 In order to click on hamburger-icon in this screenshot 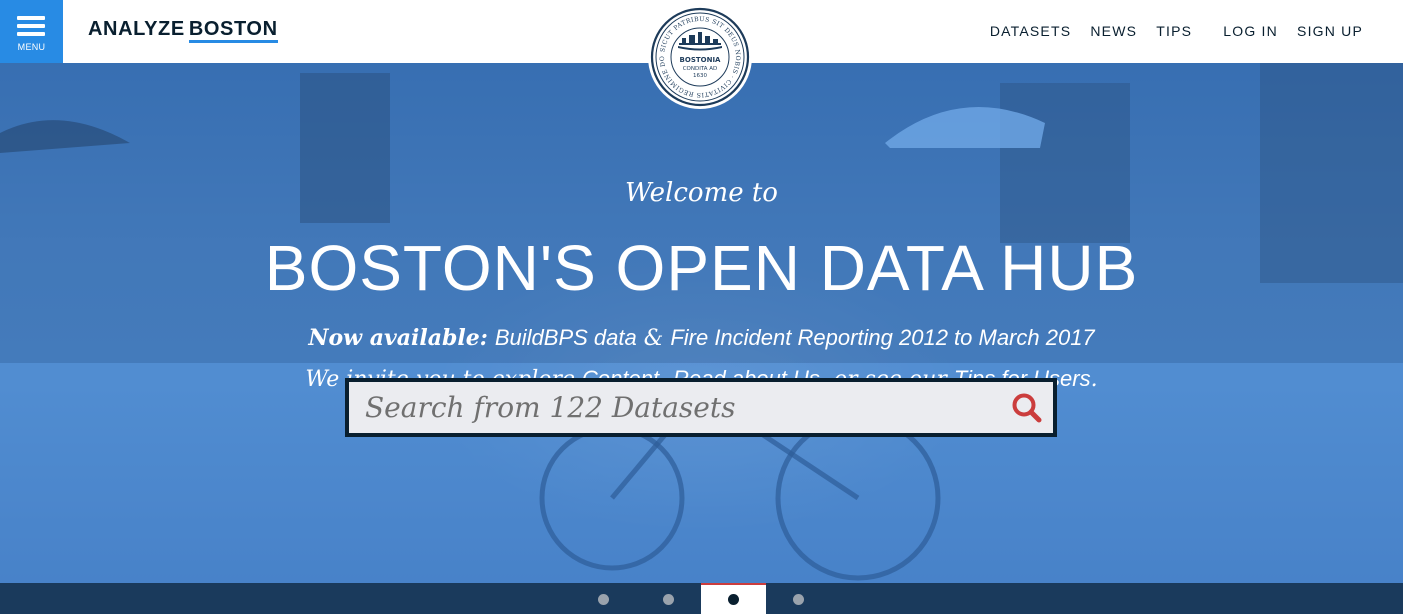, I will do `click(31, 28)`.